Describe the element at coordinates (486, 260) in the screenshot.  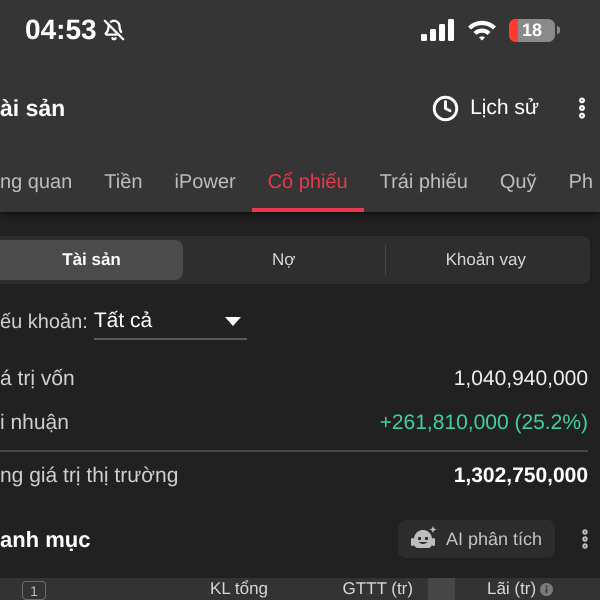
I see `segment-tab: Khoản vay` at that location.